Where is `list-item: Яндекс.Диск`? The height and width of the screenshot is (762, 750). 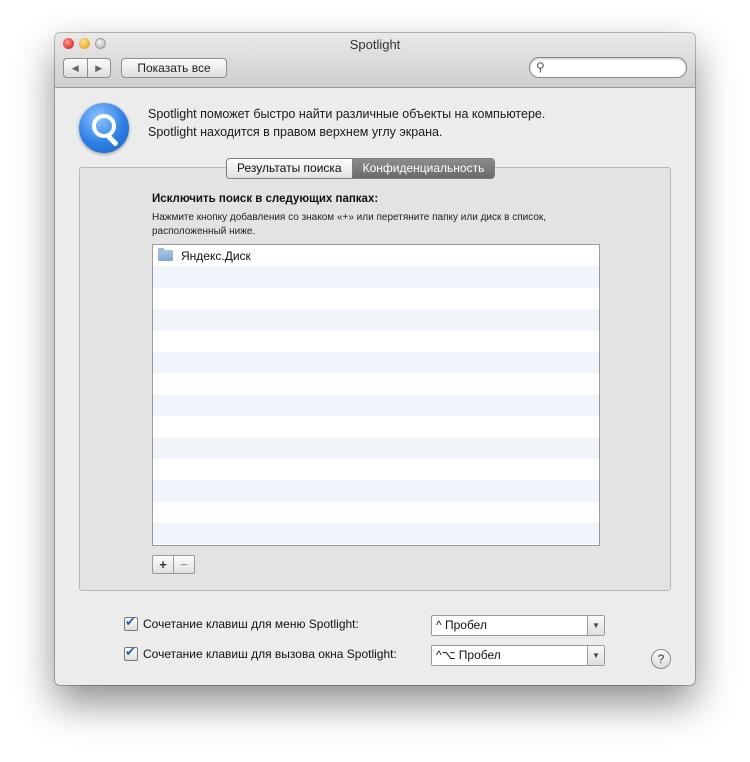
list-item: Яндекс.Диск is located at coordinates (376, 255).